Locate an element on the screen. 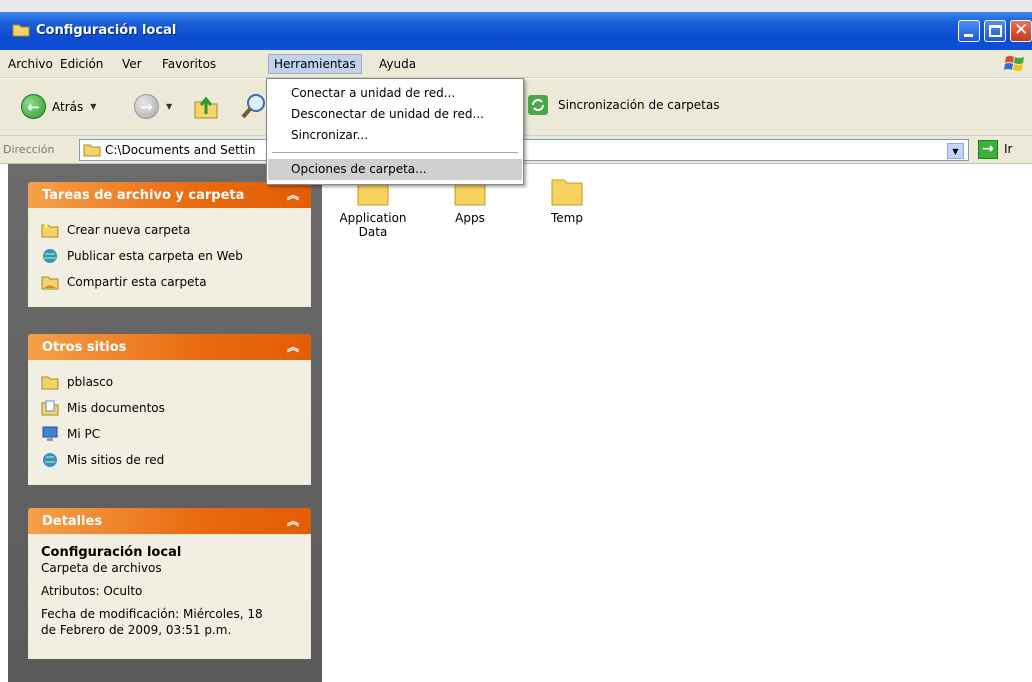 The width and height of the screenshot is (1032, 682). place-label: Mi PC is located at coordinates (84, 434).